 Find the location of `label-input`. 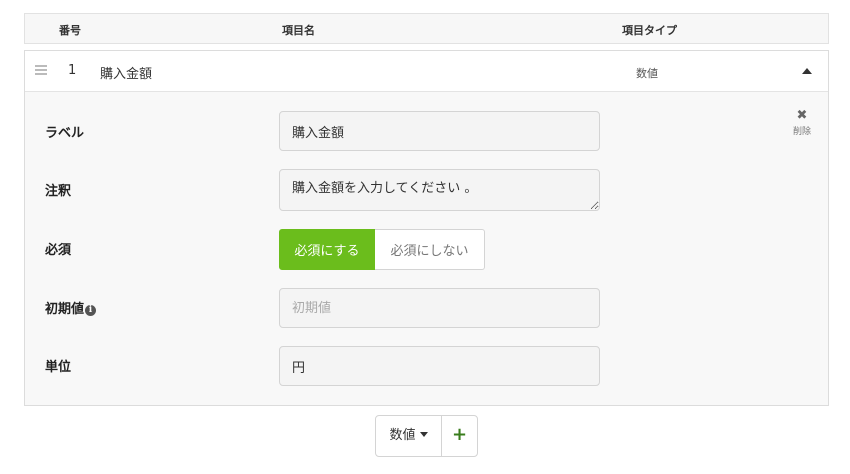

label-input is located at coordinates (439, 131).